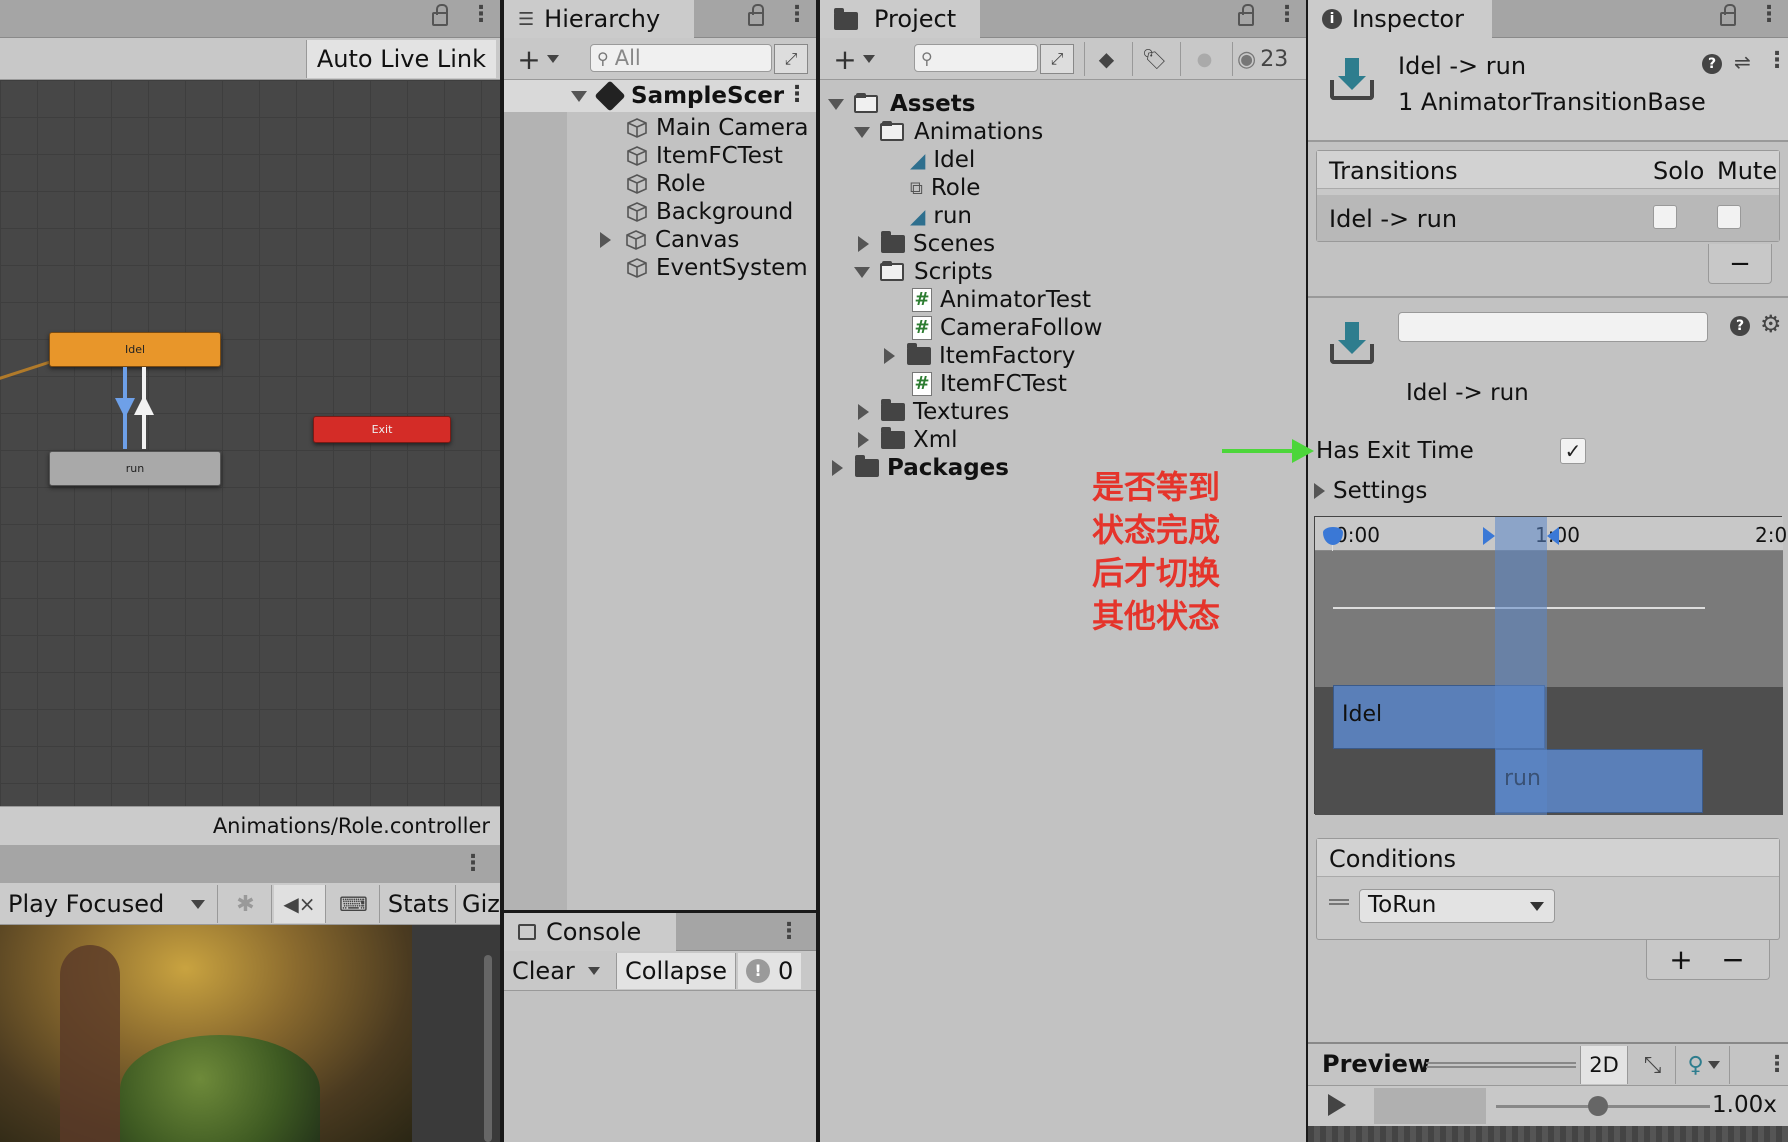 The width and height of the screenshot is (1788, 1142). I want to click on presets-icon: ⇌, so click(1742, 62).